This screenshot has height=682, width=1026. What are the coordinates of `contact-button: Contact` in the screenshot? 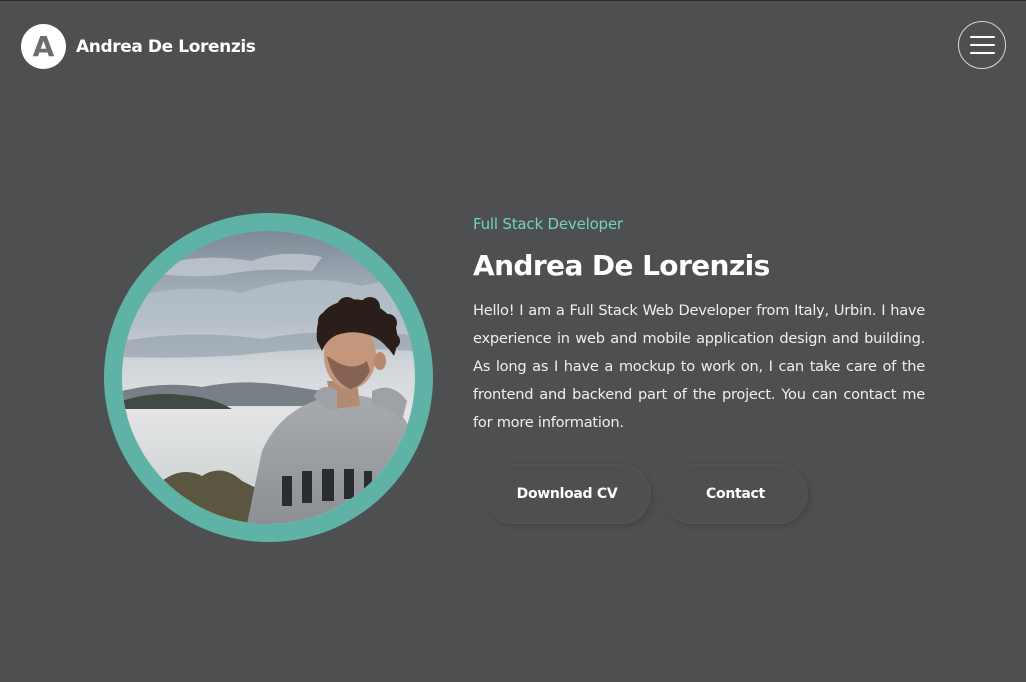 It's located at (735, 494).